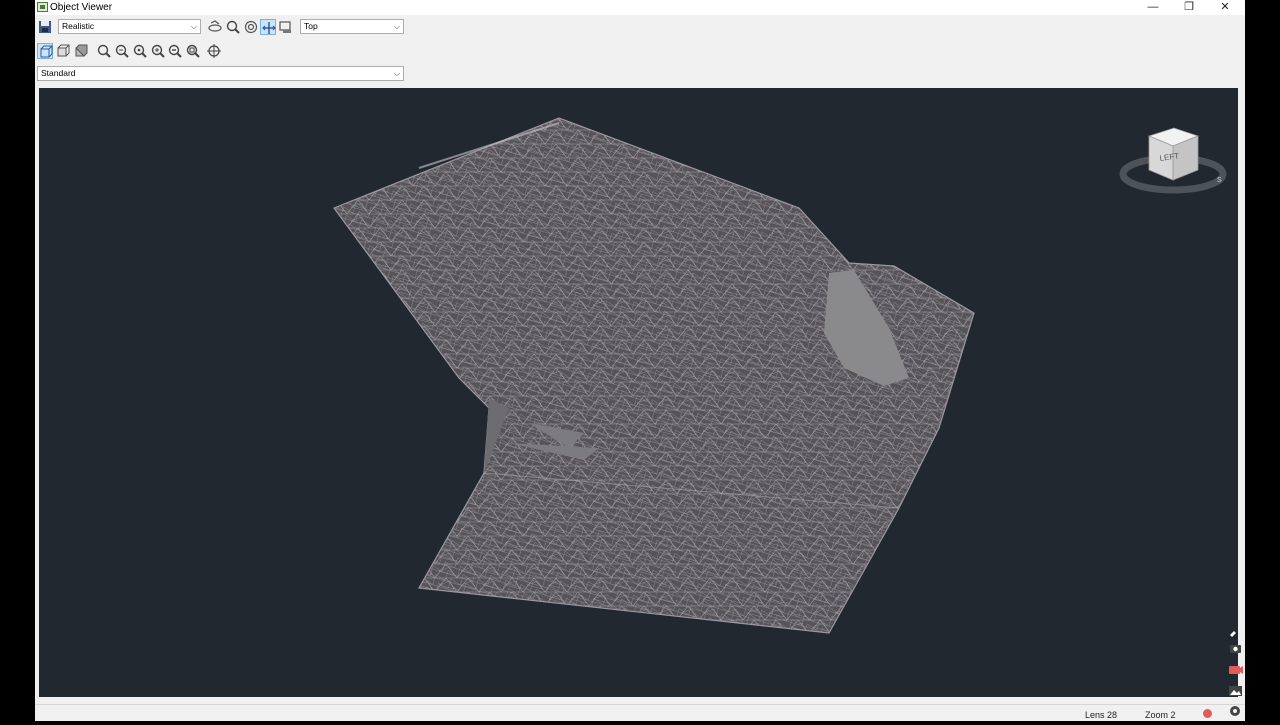 The image size is (1280, 725). Describe the element at coordinates (140, 51) in the screenshot. I see `zoom-dynamic-icon` at that location.